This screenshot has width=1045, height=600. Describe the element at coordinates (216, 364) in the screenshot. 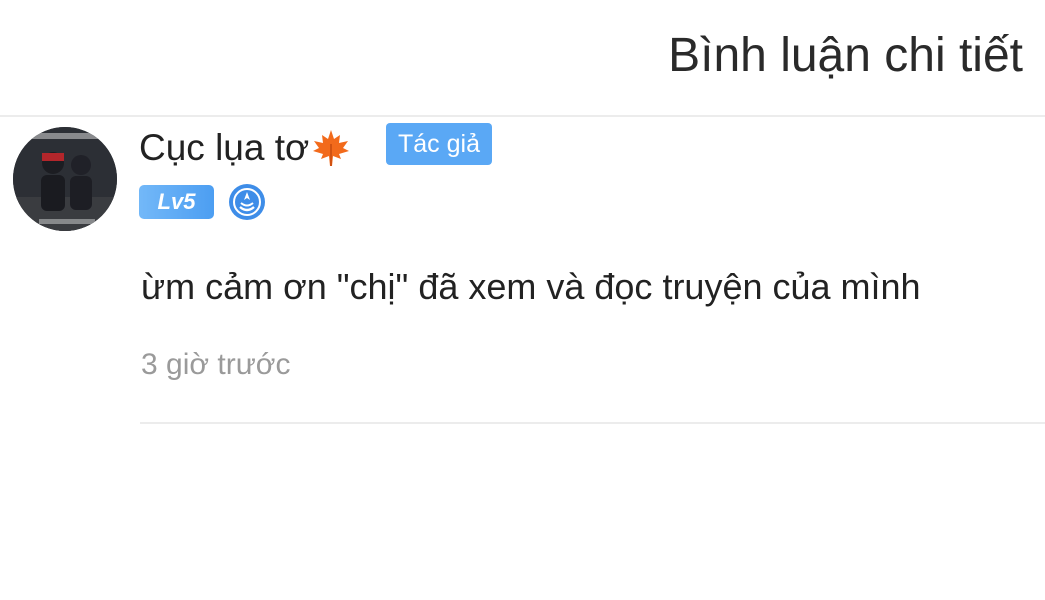

I see `comment-timestamp: 3 giờ trước` at that location.